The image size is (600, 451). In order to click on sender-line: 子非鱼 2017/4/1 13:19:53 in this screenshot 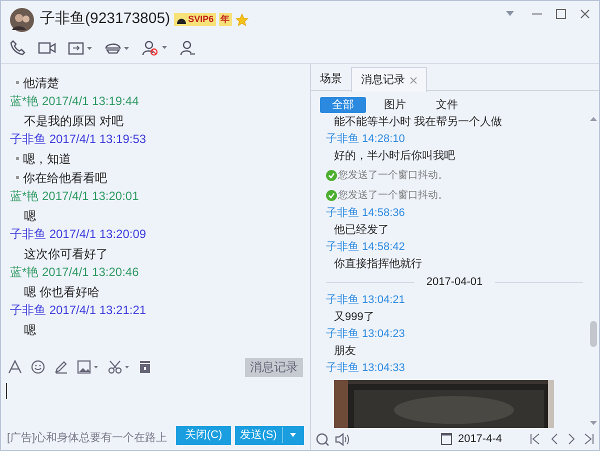, I will do `click(79, 139)`.